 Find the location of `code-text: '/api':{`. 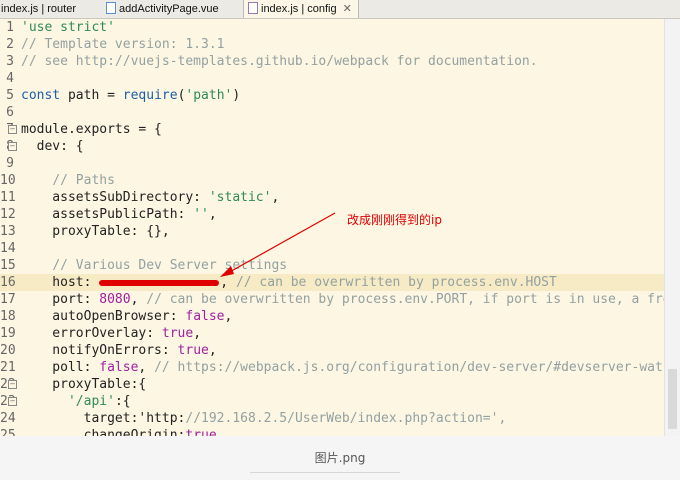

code-text: '/api':{ is located at coordinates (99, 401).